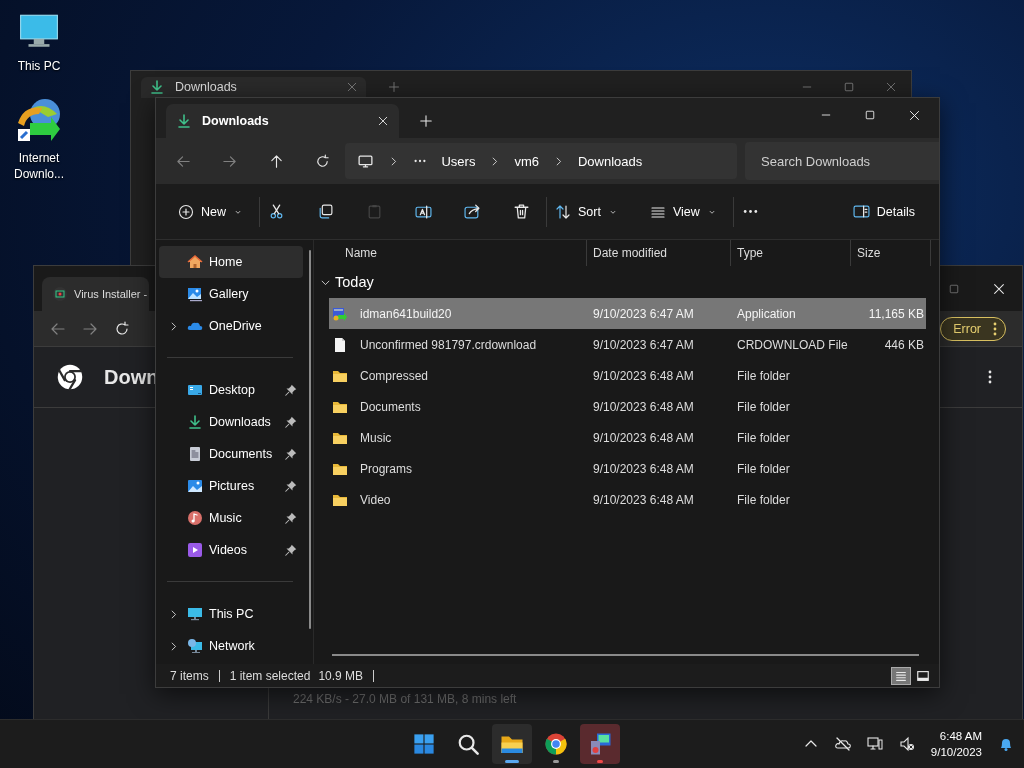 The width and height of the screenshot is (1024, 768). What do you see at coordinates (521, 211) in the screenshot?
I see `trash-icon` at bounding box center [521, 211].